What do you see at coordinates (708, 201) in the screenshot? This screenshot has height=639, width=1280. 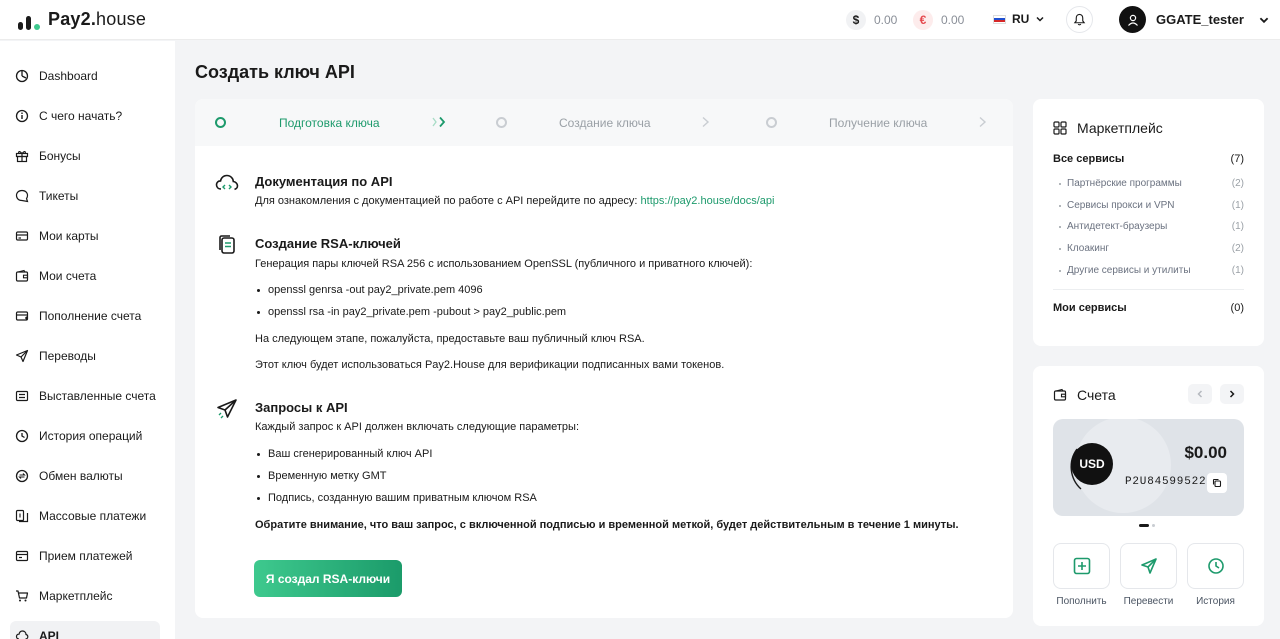 I see `docs-link: https://pay2.house/docs/api` at bounding box center [708, 201].